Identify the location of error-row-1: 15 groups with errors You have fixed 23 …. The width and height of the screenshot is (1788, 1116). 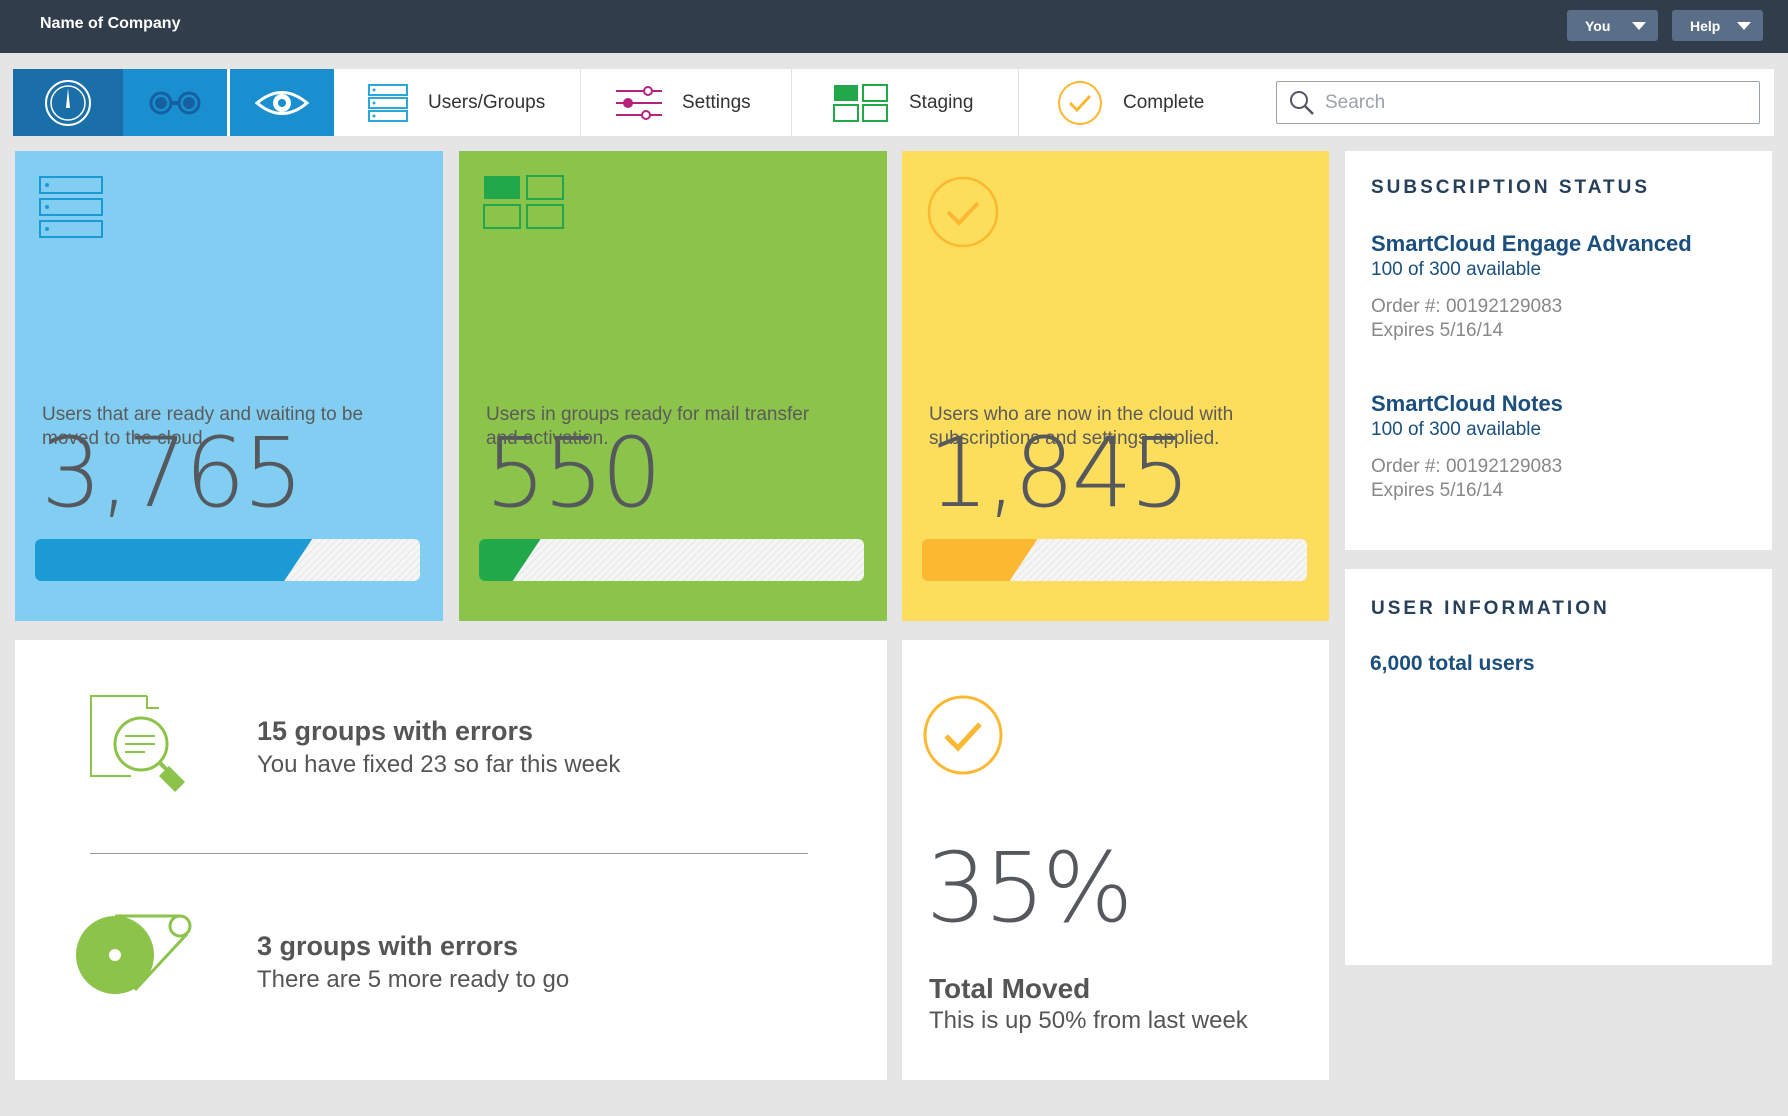
(438, 747).